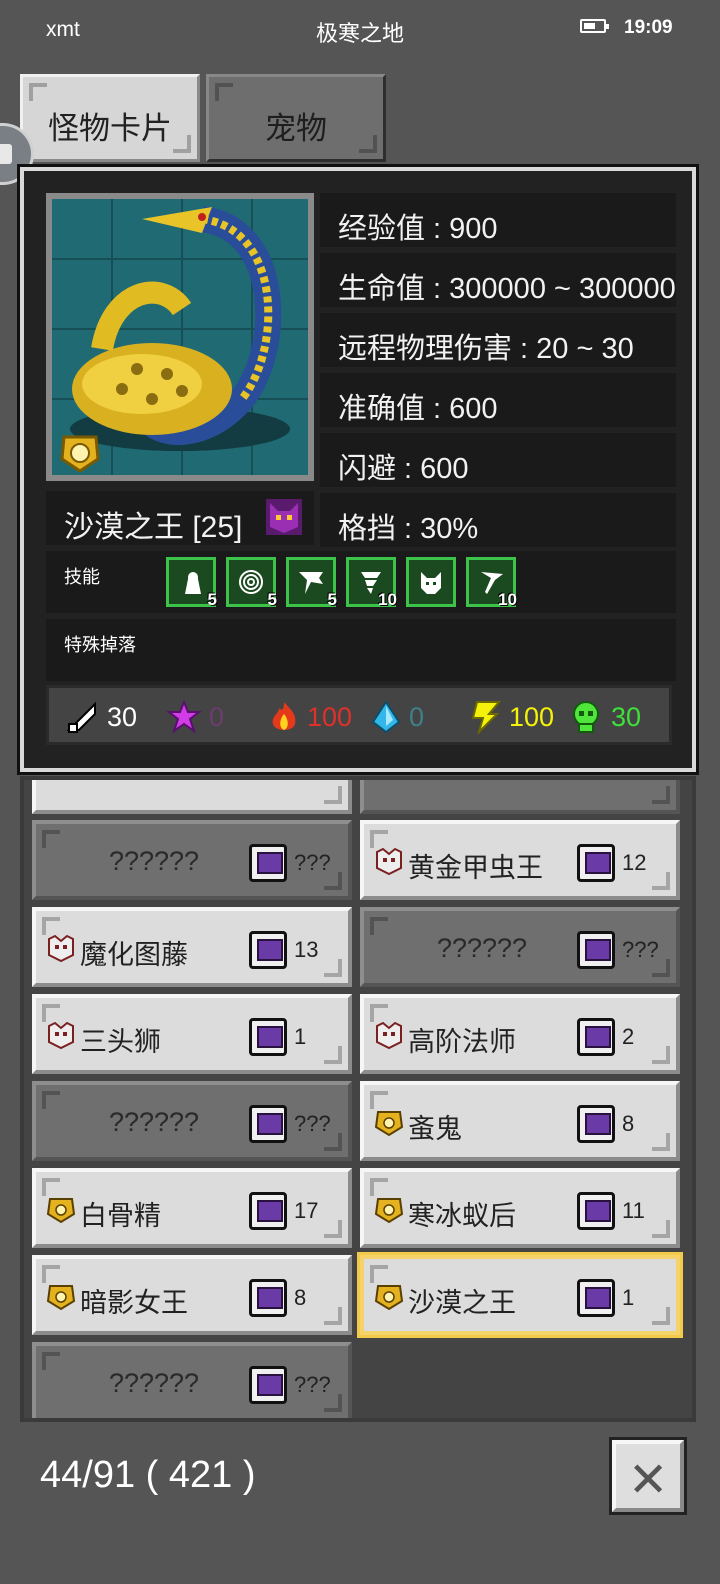 The width and height of the screenshot is (720, 1584). Describe the element at coordinates (520, 1121) in the screenshot. I see `list-item: 蚉鬼 8` at that location.